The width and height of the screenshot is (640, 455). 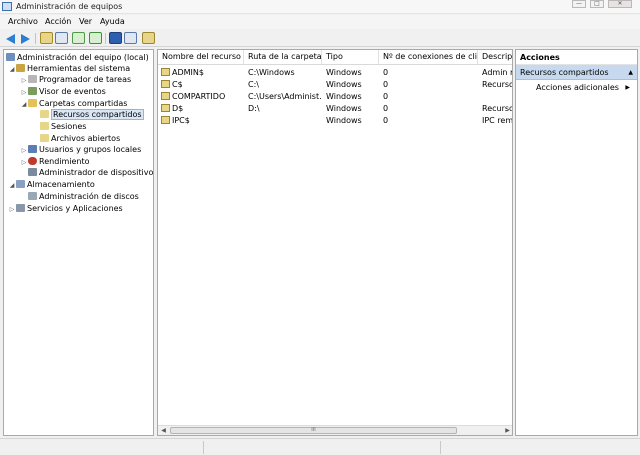 I want to click on tree-item-label: Administración de discos, so click(x=89, y=196).